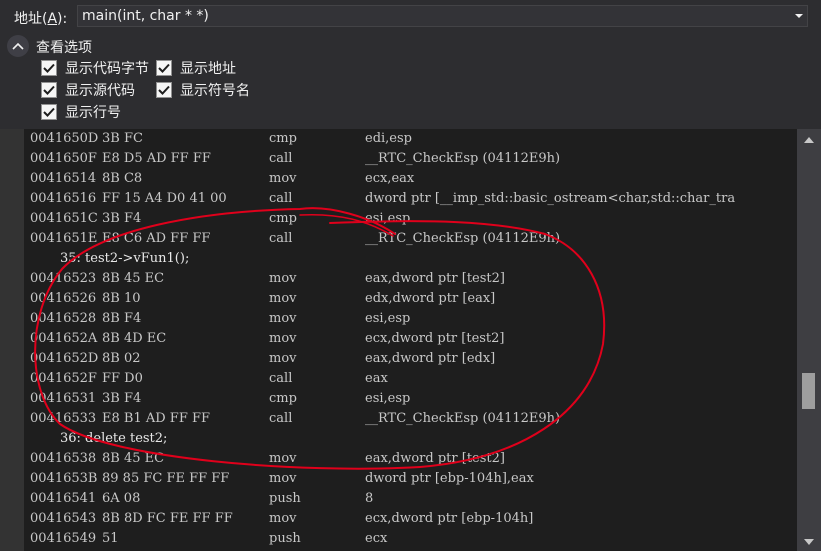  I want to click on address-label-accesskey: A, so click(52, 19).